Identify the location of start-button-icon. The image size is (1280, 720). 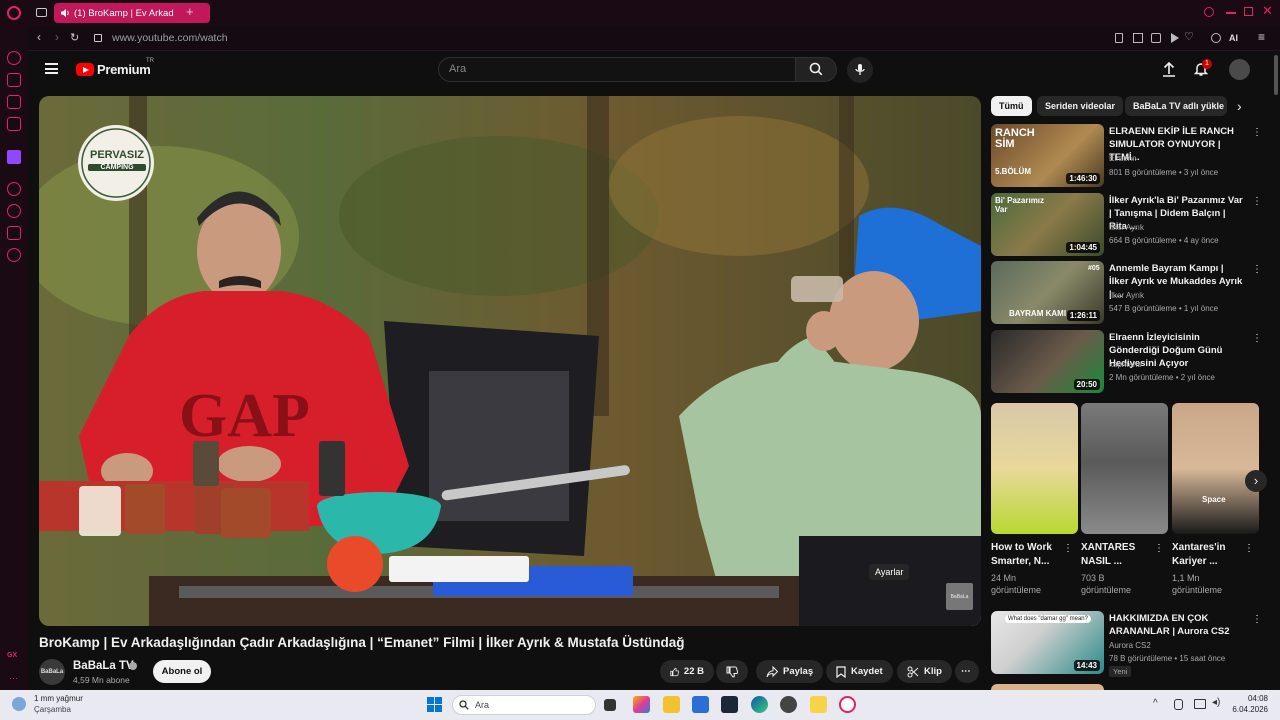
(434, 704).